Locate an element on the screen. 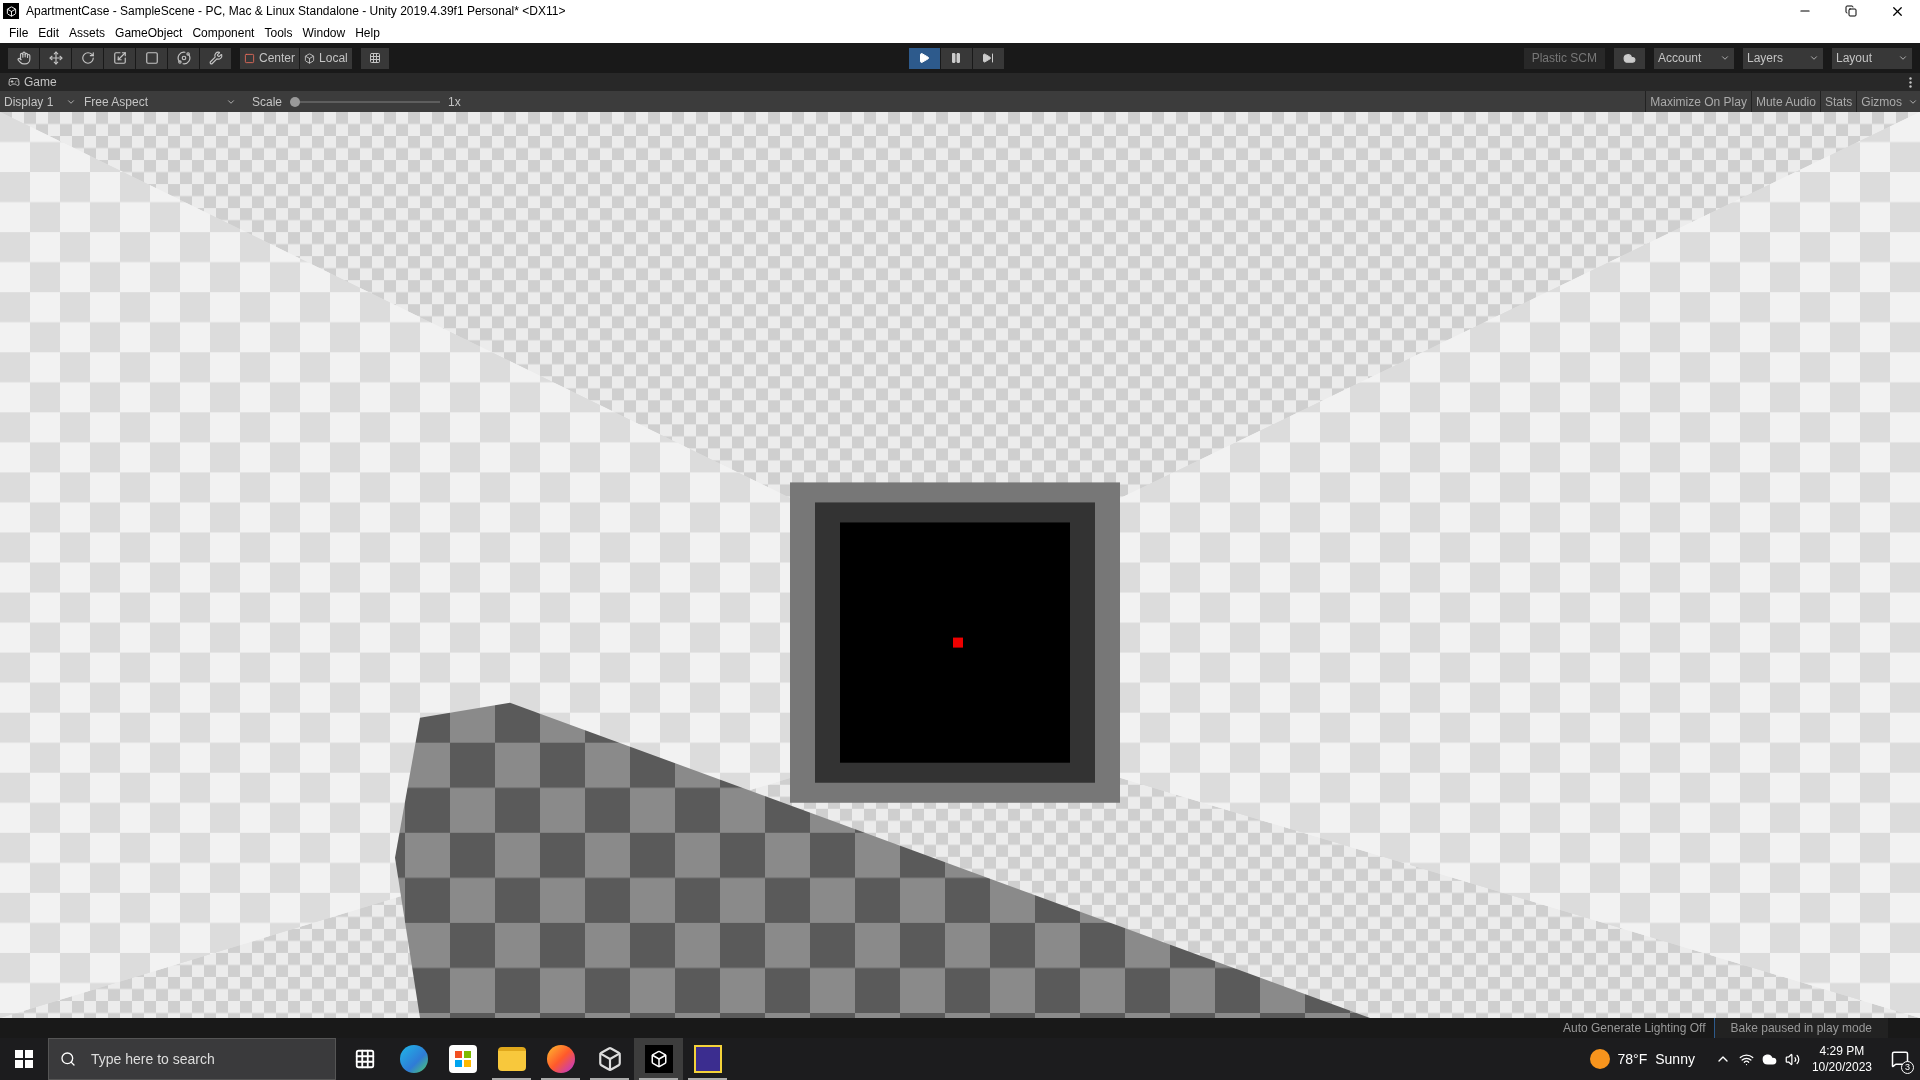 This screenshot has width=1920, height=1080. toolbar-dropdown: Account is located at coordinates (1694, 58).